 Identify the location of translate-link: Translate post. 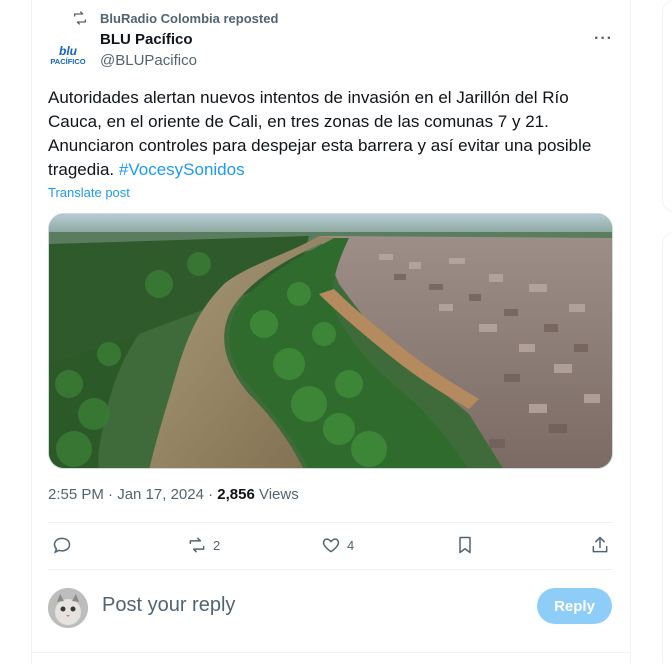
(89, 192).